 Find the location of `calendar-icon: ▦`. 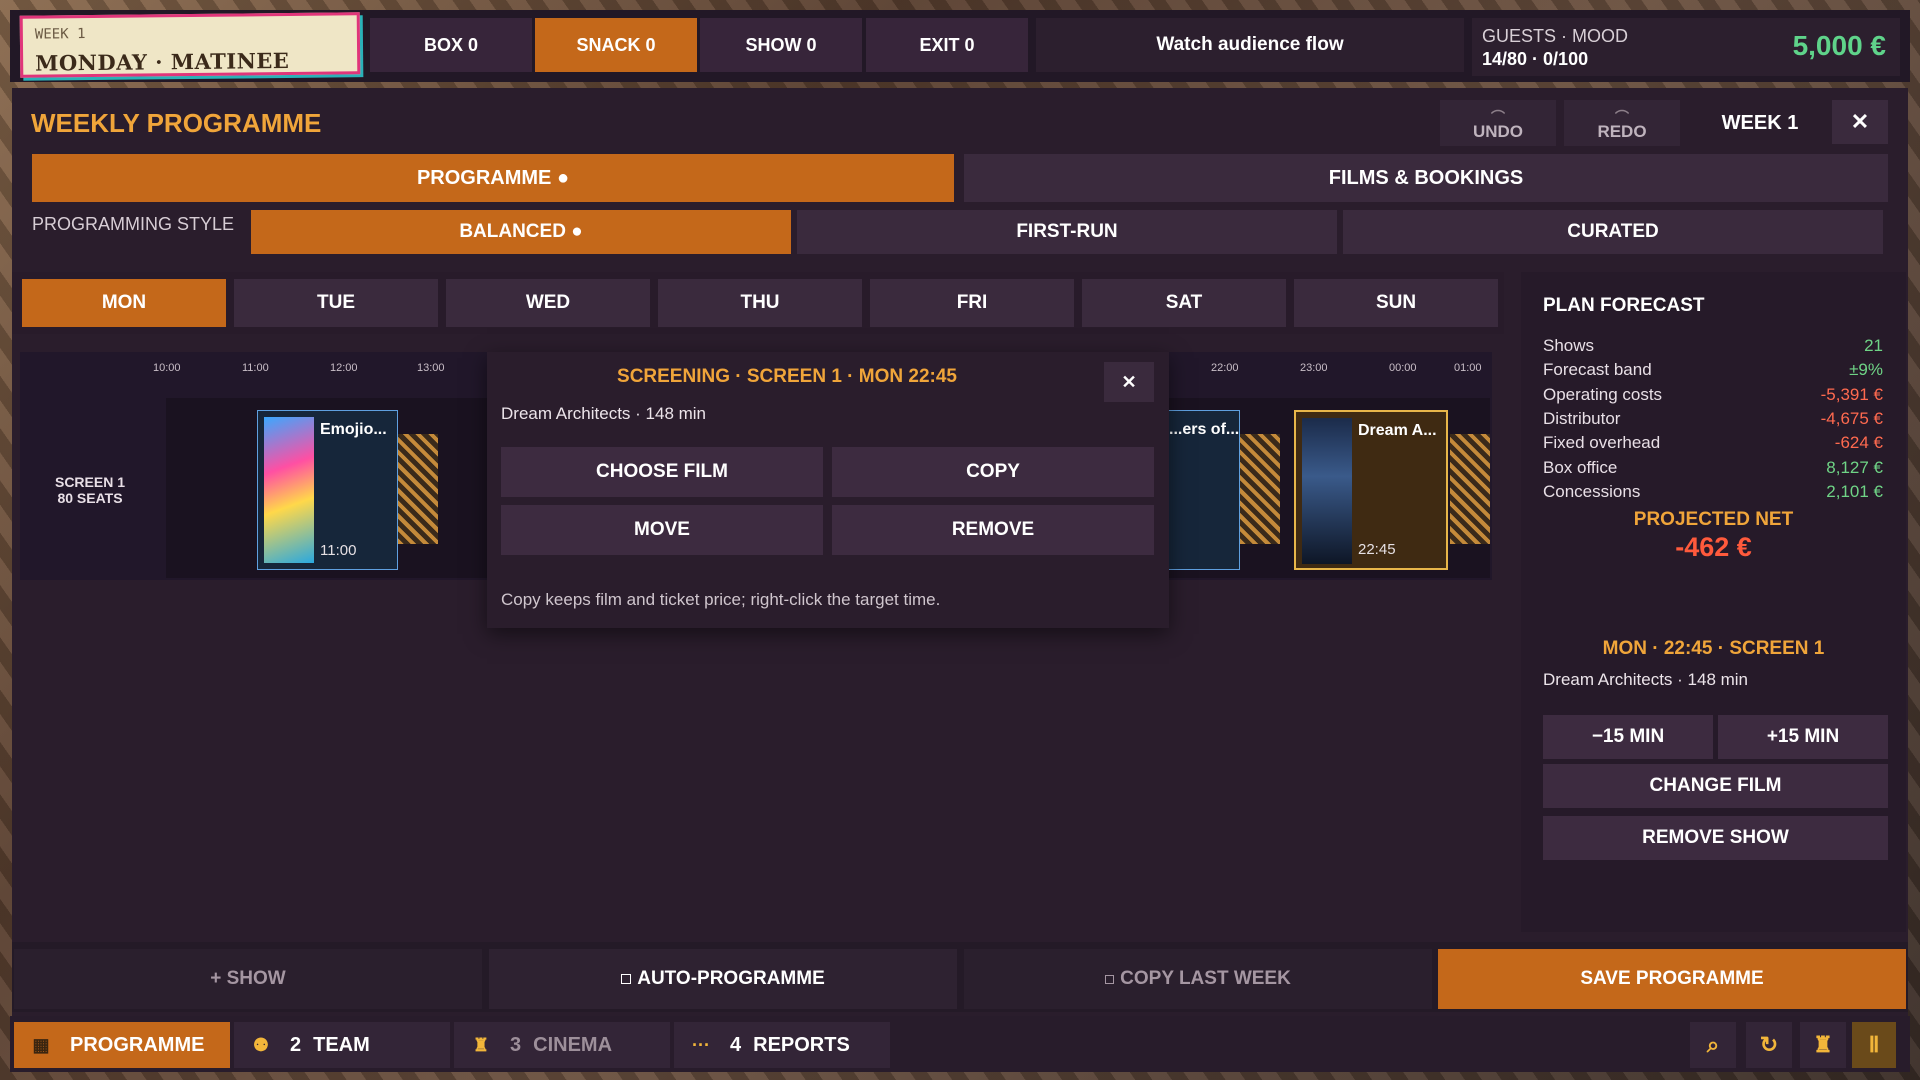

calendar-icon: ▦ is located at coordinates (41, 1044).